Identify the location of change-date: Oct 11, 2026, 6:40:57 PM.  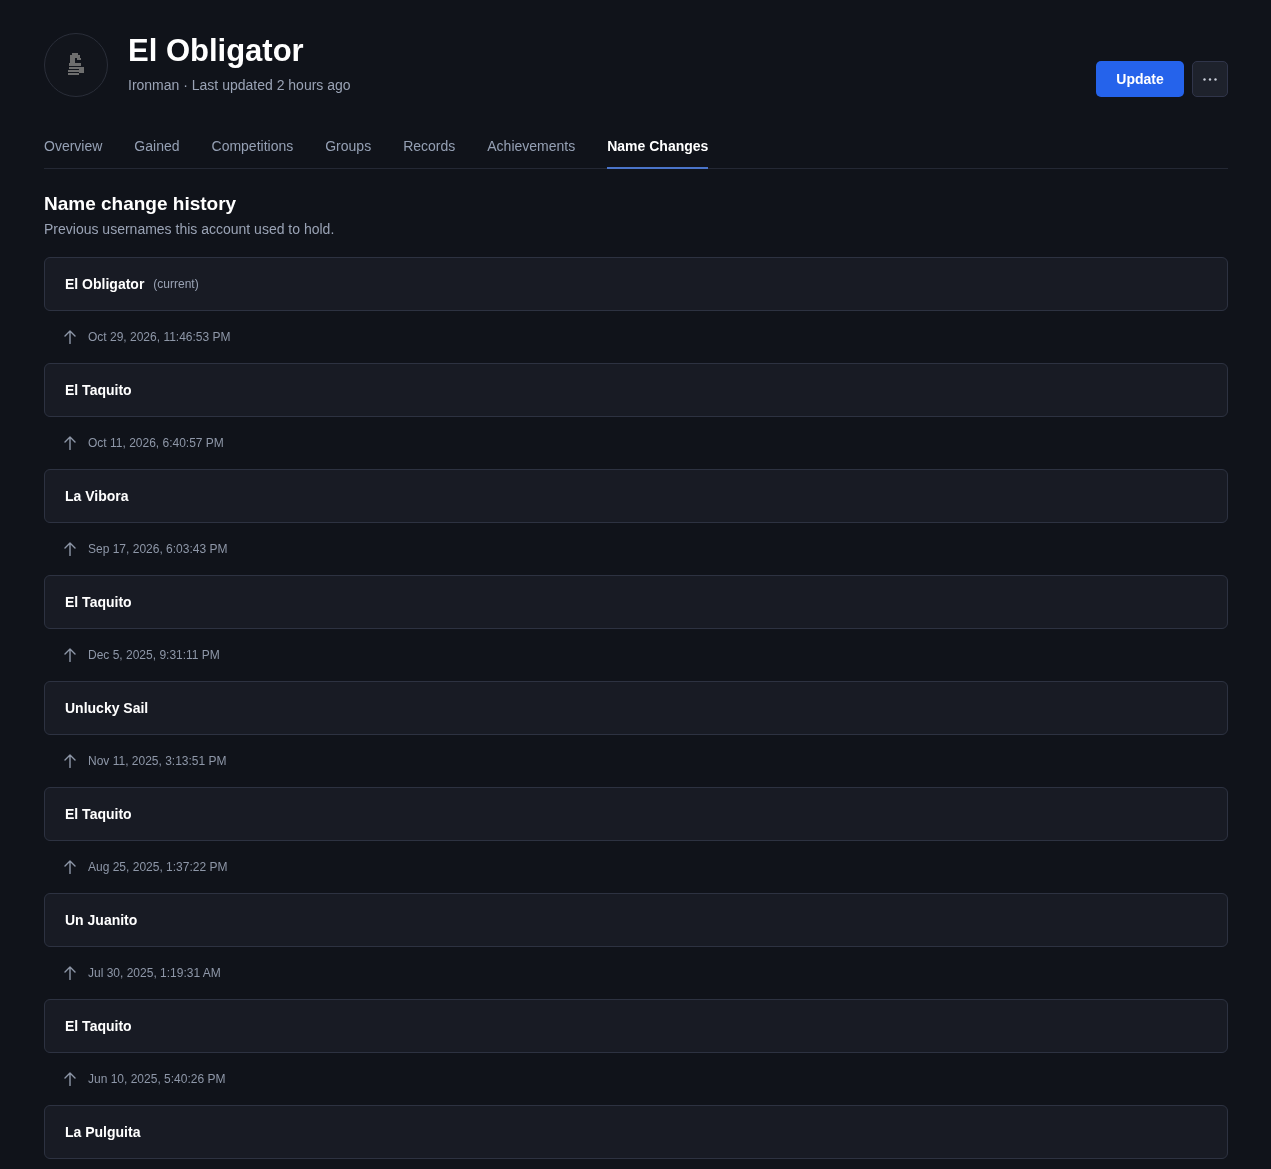
(156, 443).